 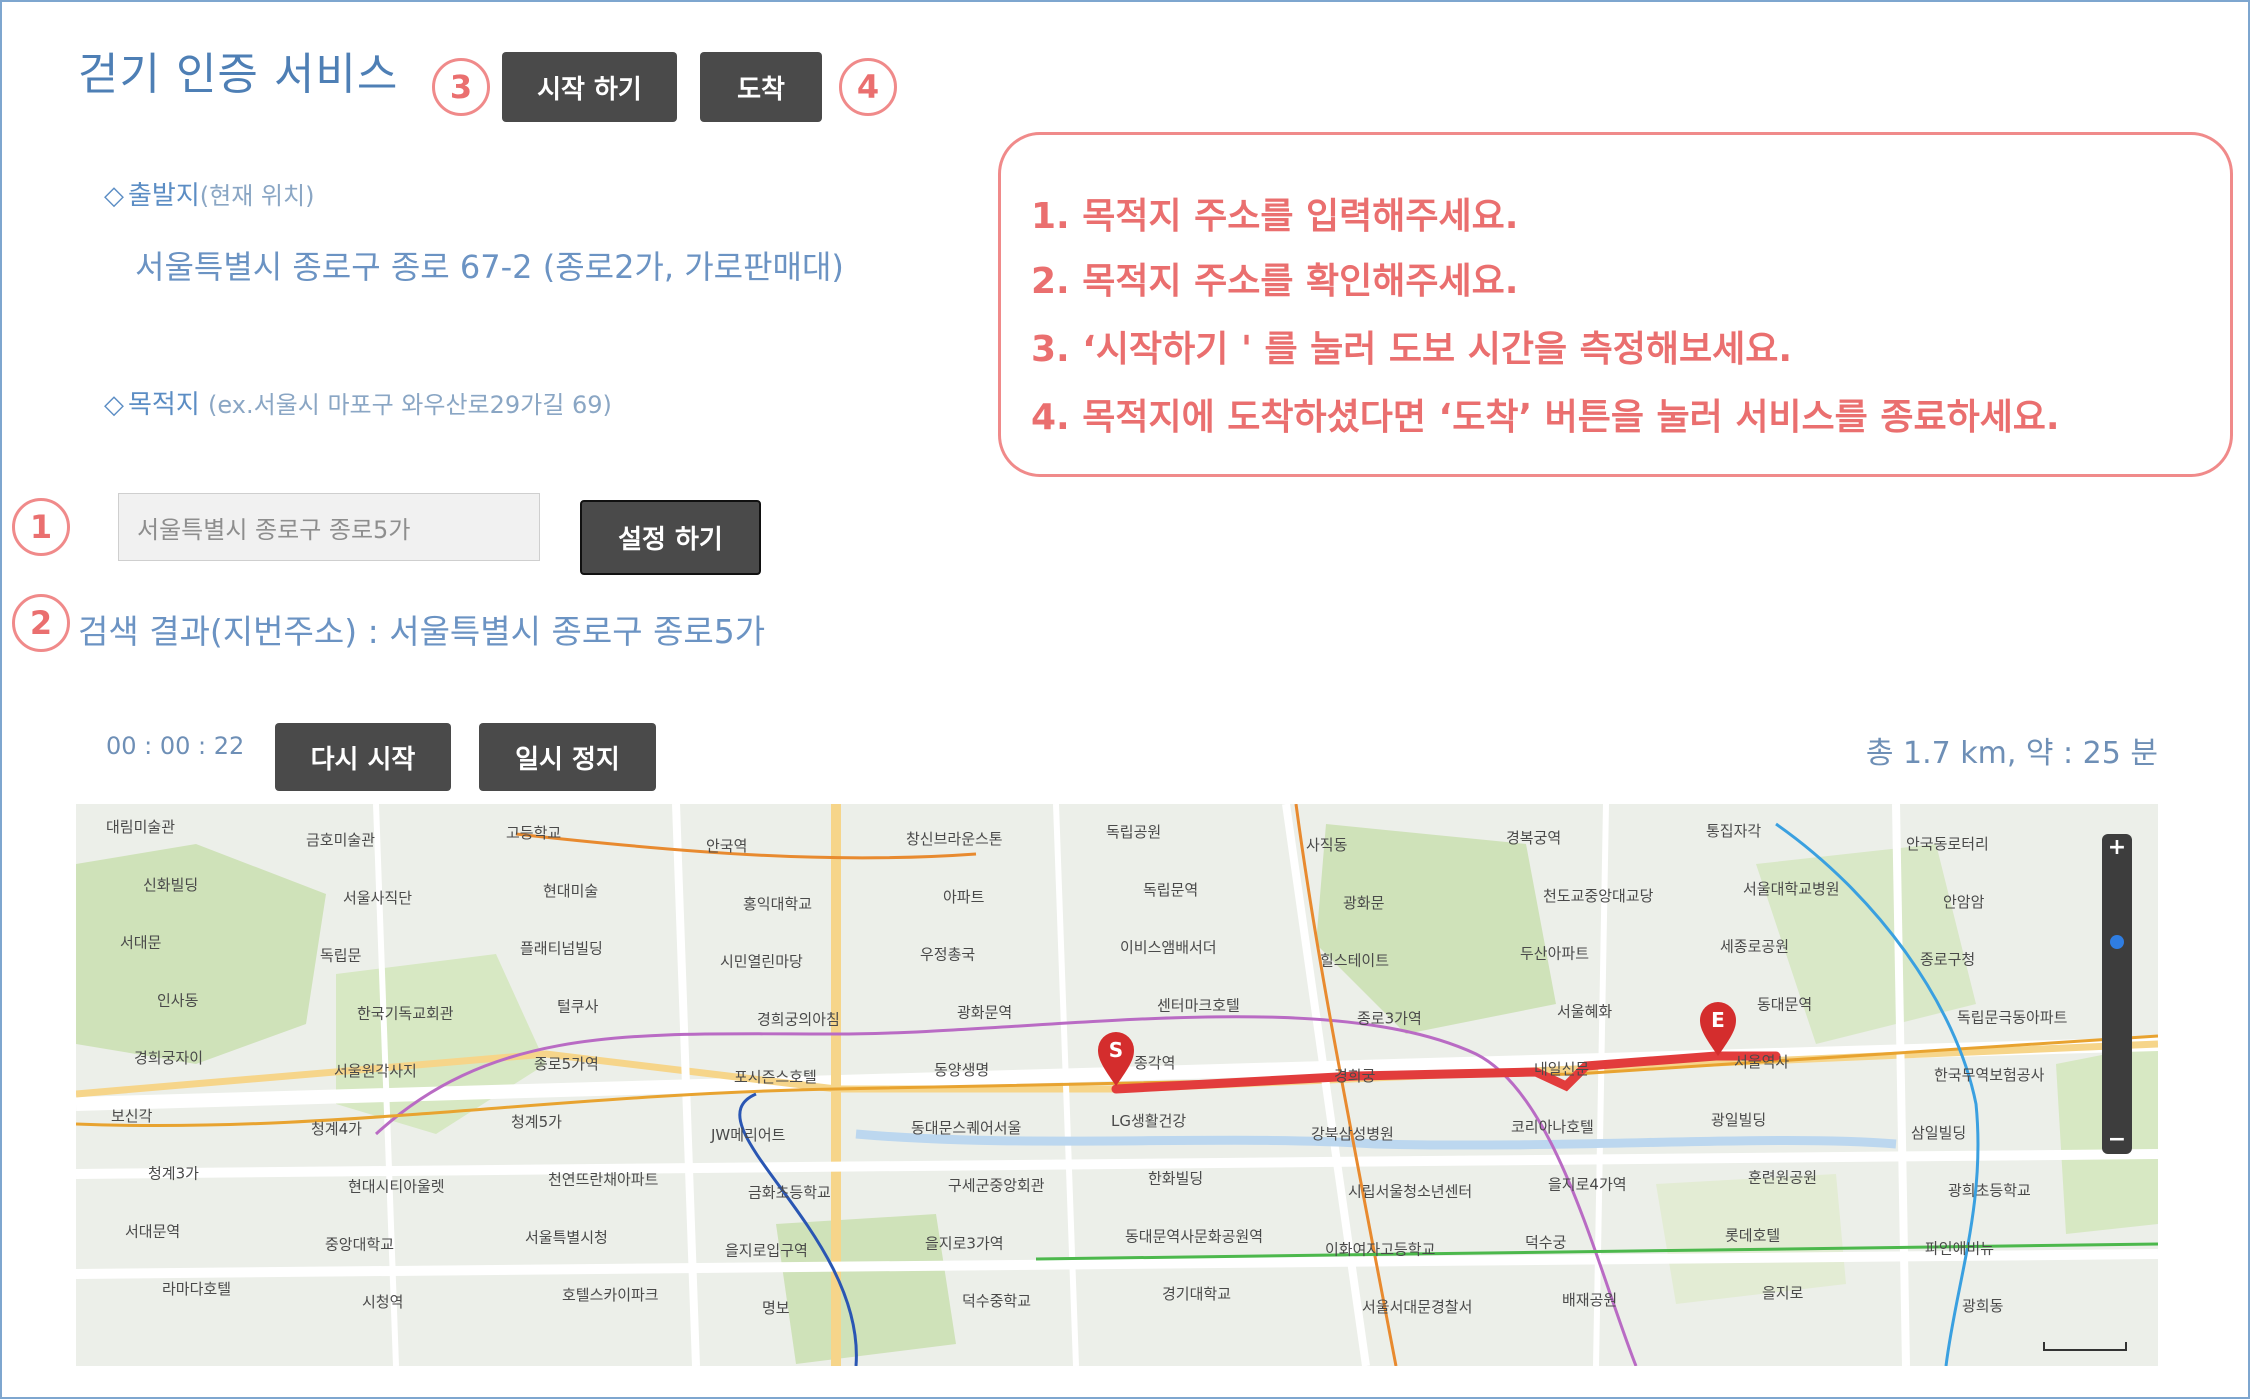 I want to click on destination-hint: (ex.서울시 마포구 와우산로29가길 69), so click(x=410, y=405).